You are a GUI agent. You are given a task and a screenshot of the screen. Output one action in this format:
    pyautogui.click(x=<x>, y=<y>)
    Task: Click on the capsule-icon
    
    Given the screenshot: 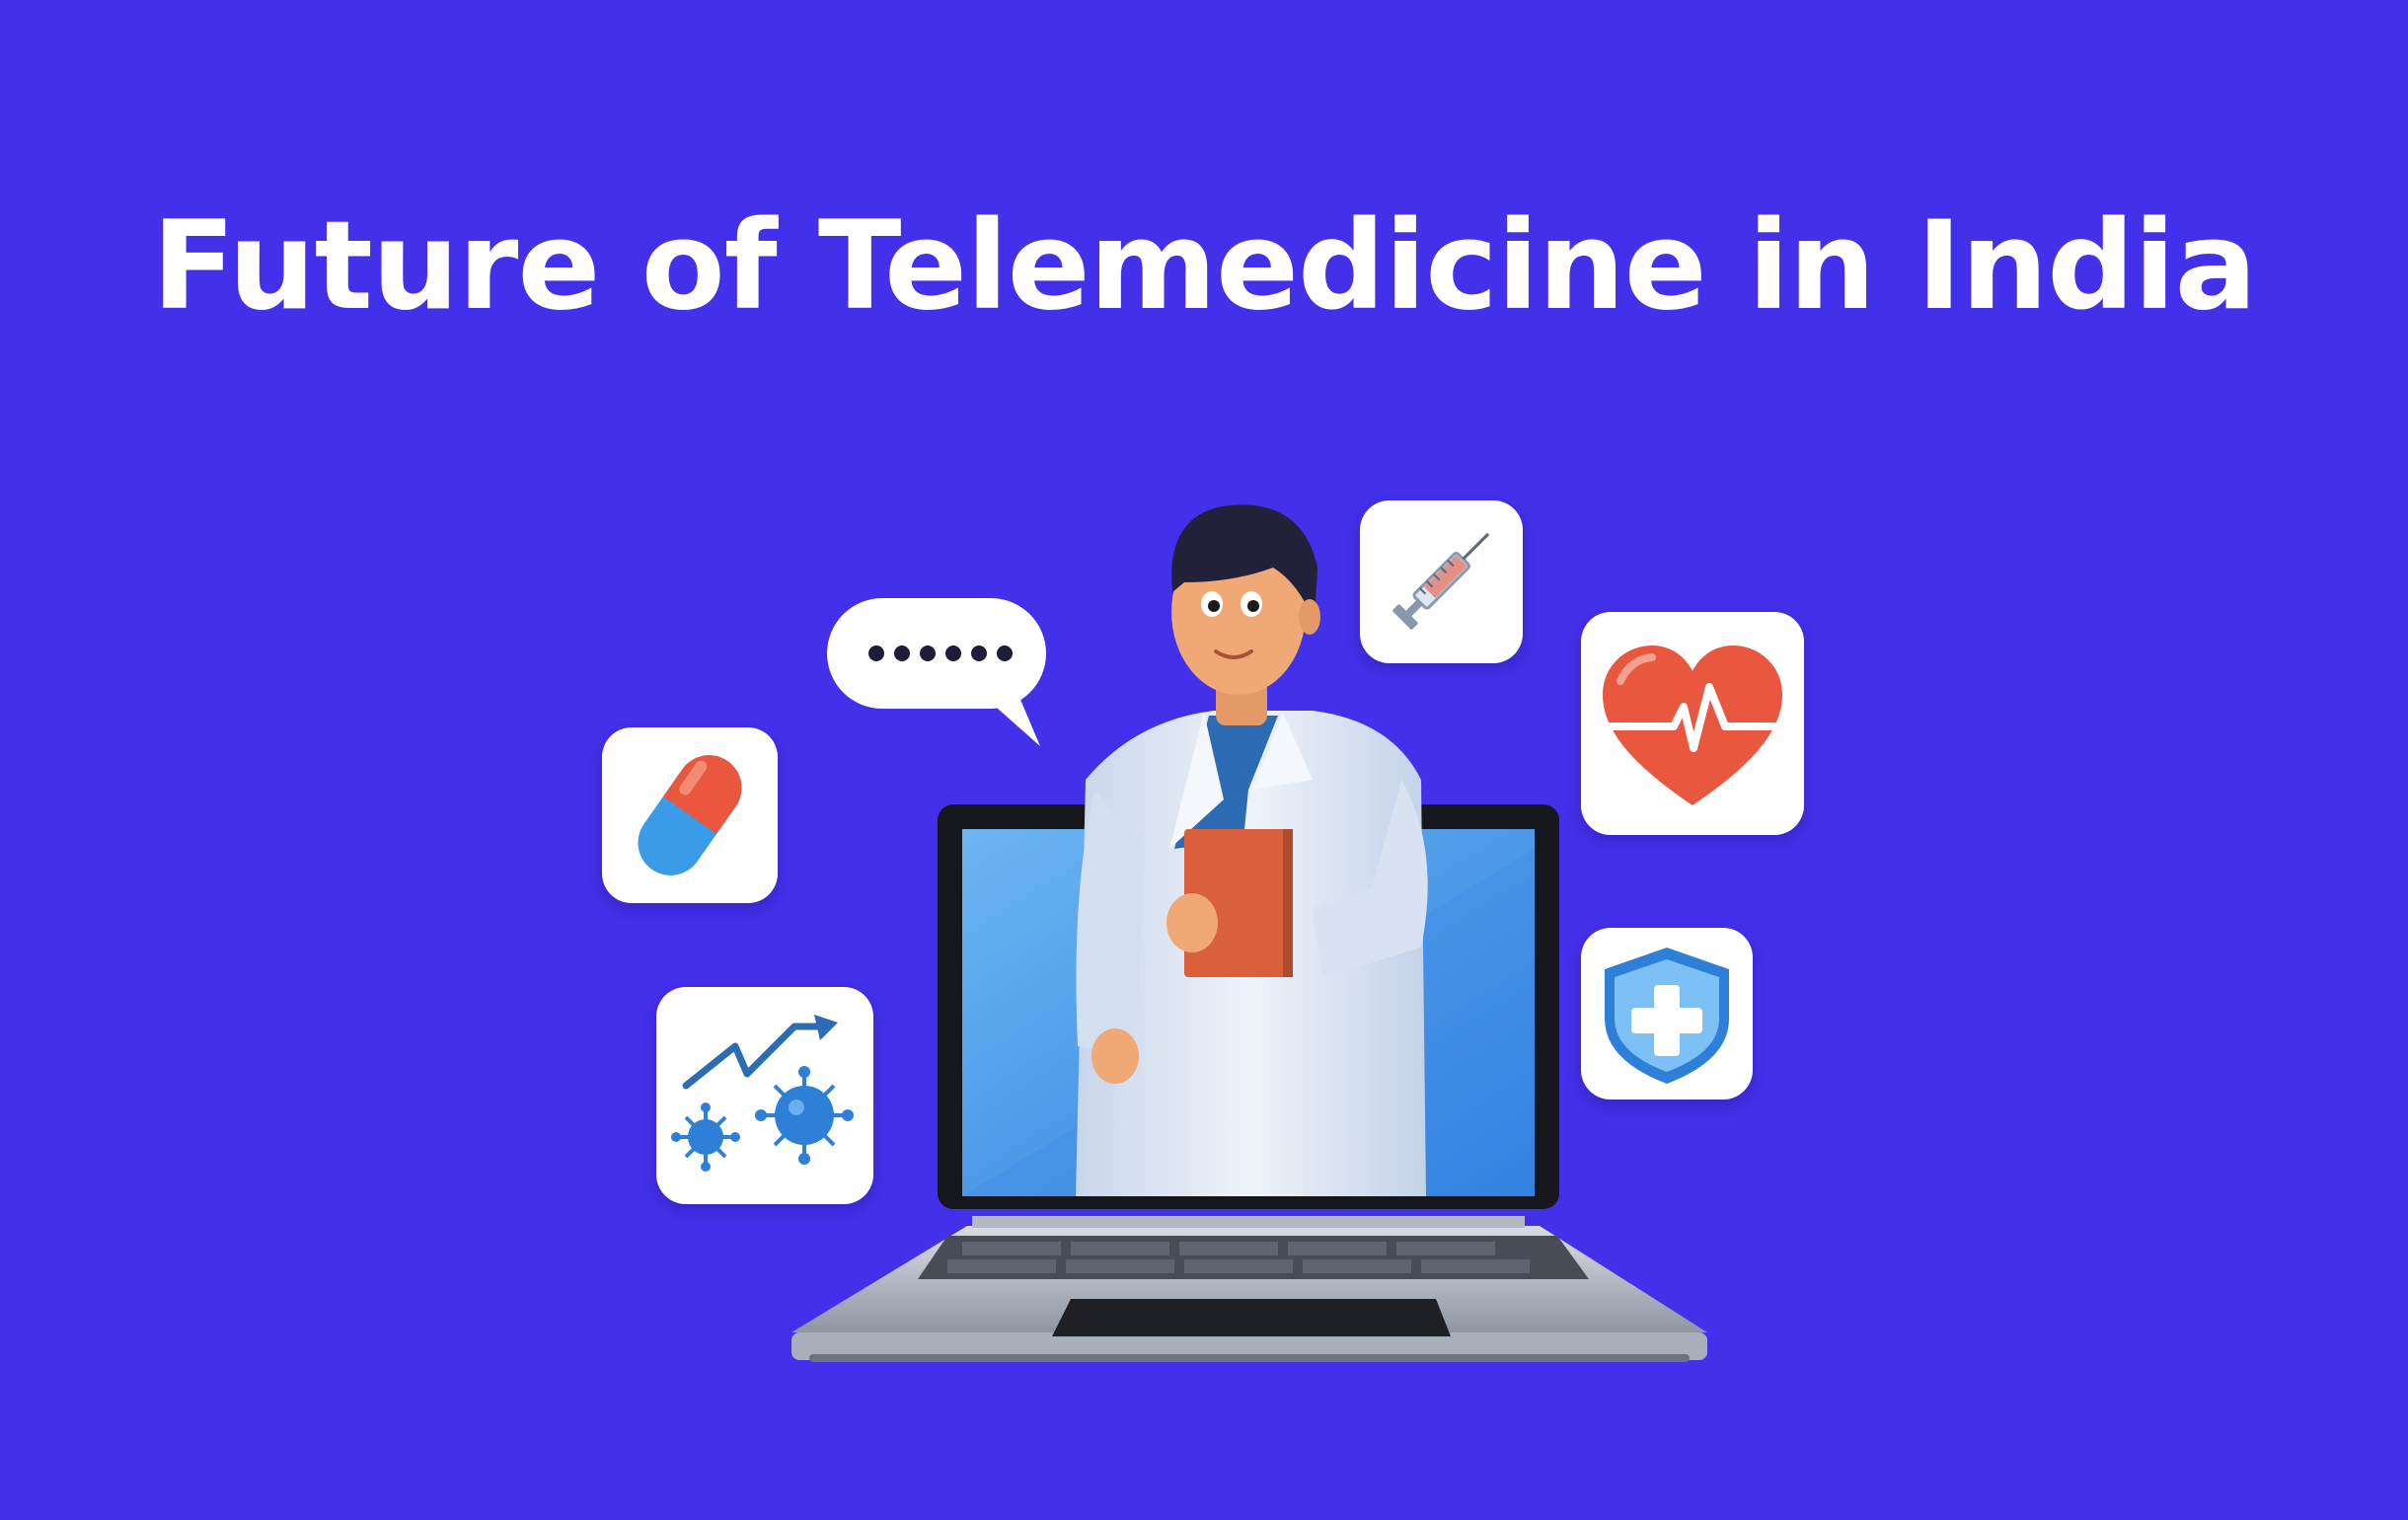 What is the action you would take?
    pyautogui.click(x=690, y=815)
    